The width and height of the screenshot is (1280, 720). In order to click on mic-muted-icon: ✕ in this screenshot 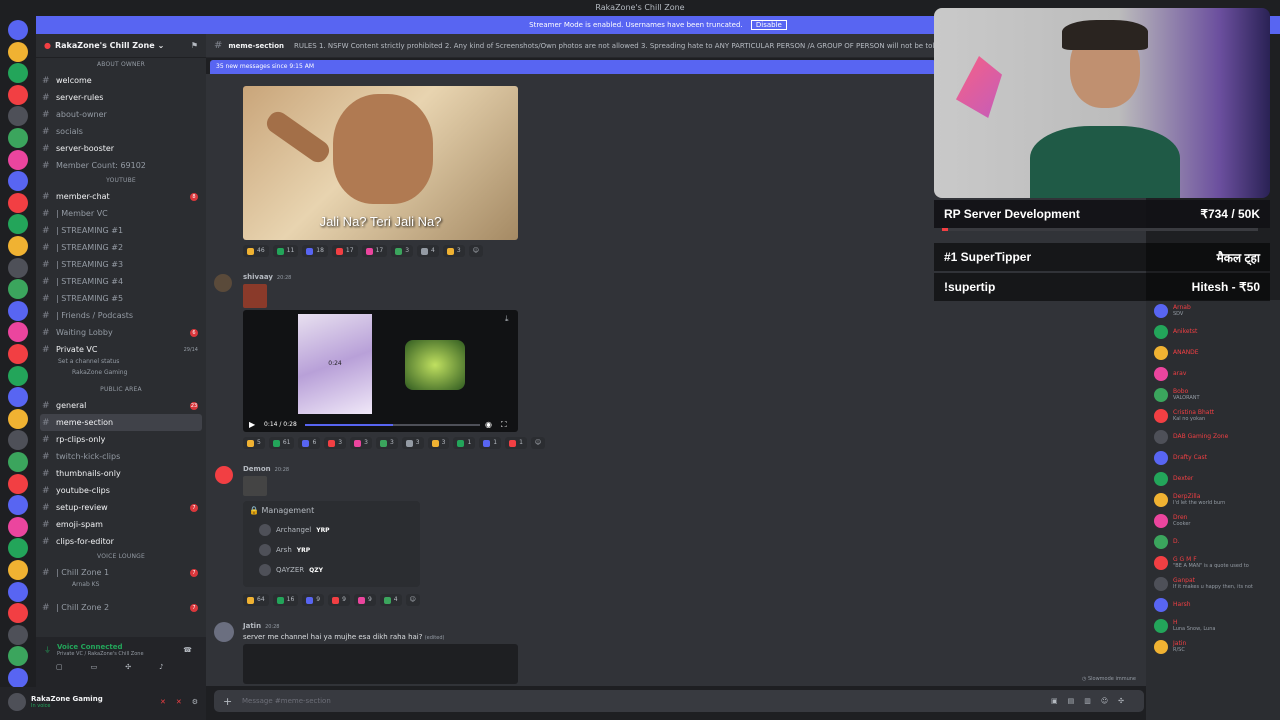, I will do `click(163, 702)`.